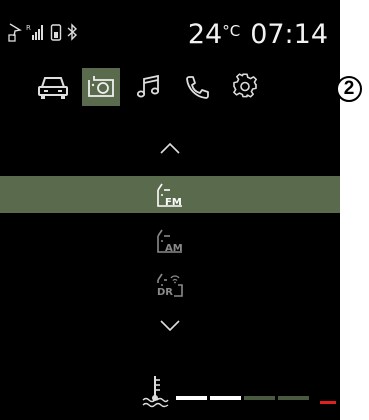 Image resolution: width=369 pixels, height=420 pixels. Describe the element at coordinates (15, 32) in the screenshot. I see `navigation-arrow-icon` at that location.